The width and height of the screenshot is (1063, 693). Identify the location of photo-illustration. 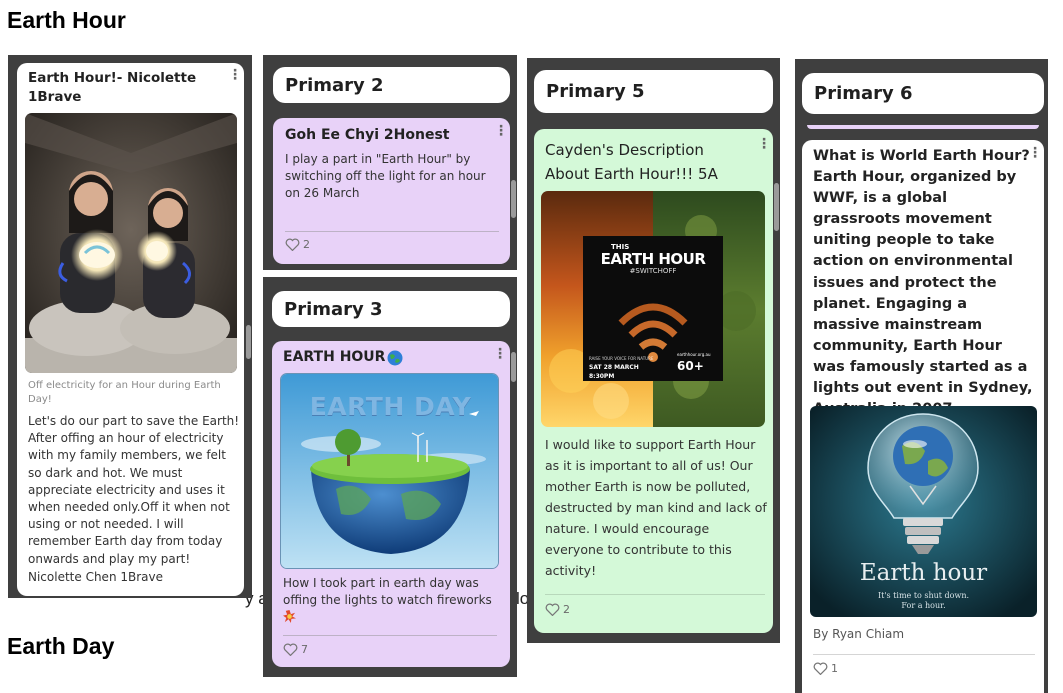
(131, 243).